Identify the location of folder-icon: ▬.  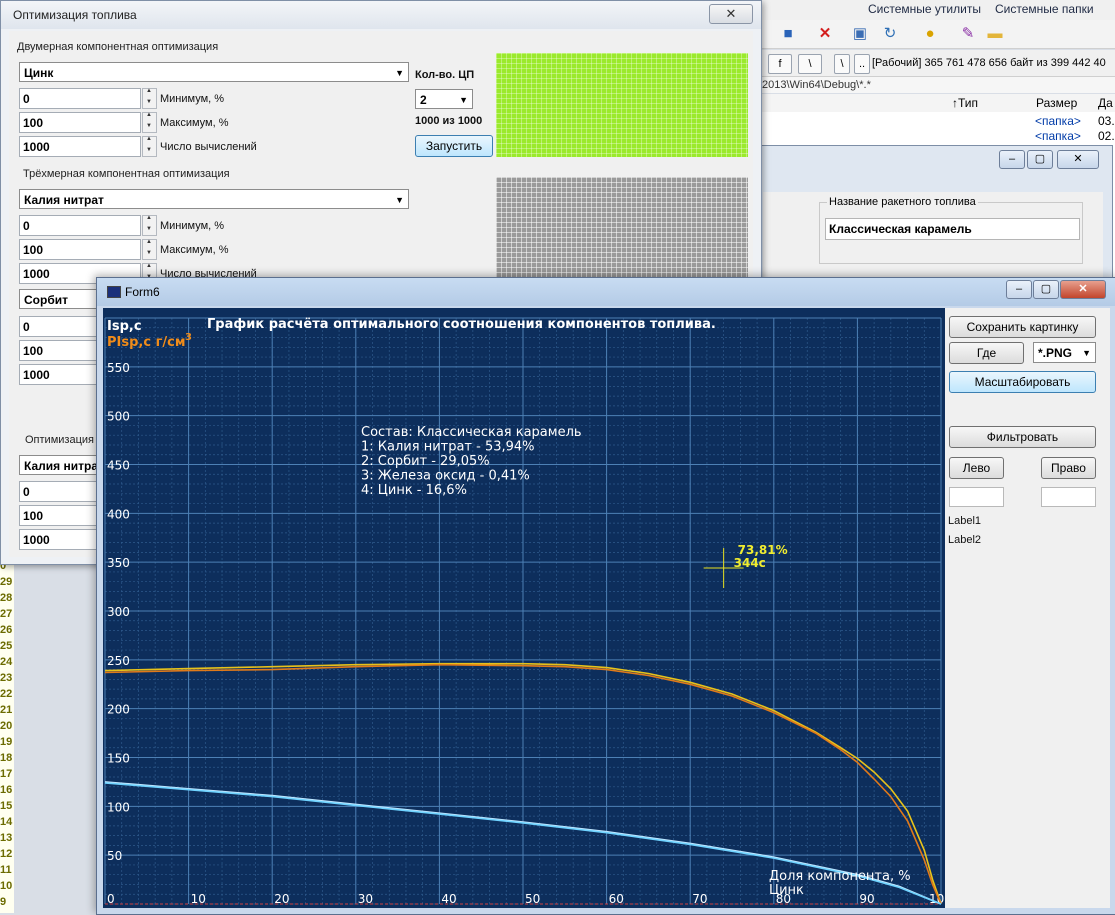
(995, 34).